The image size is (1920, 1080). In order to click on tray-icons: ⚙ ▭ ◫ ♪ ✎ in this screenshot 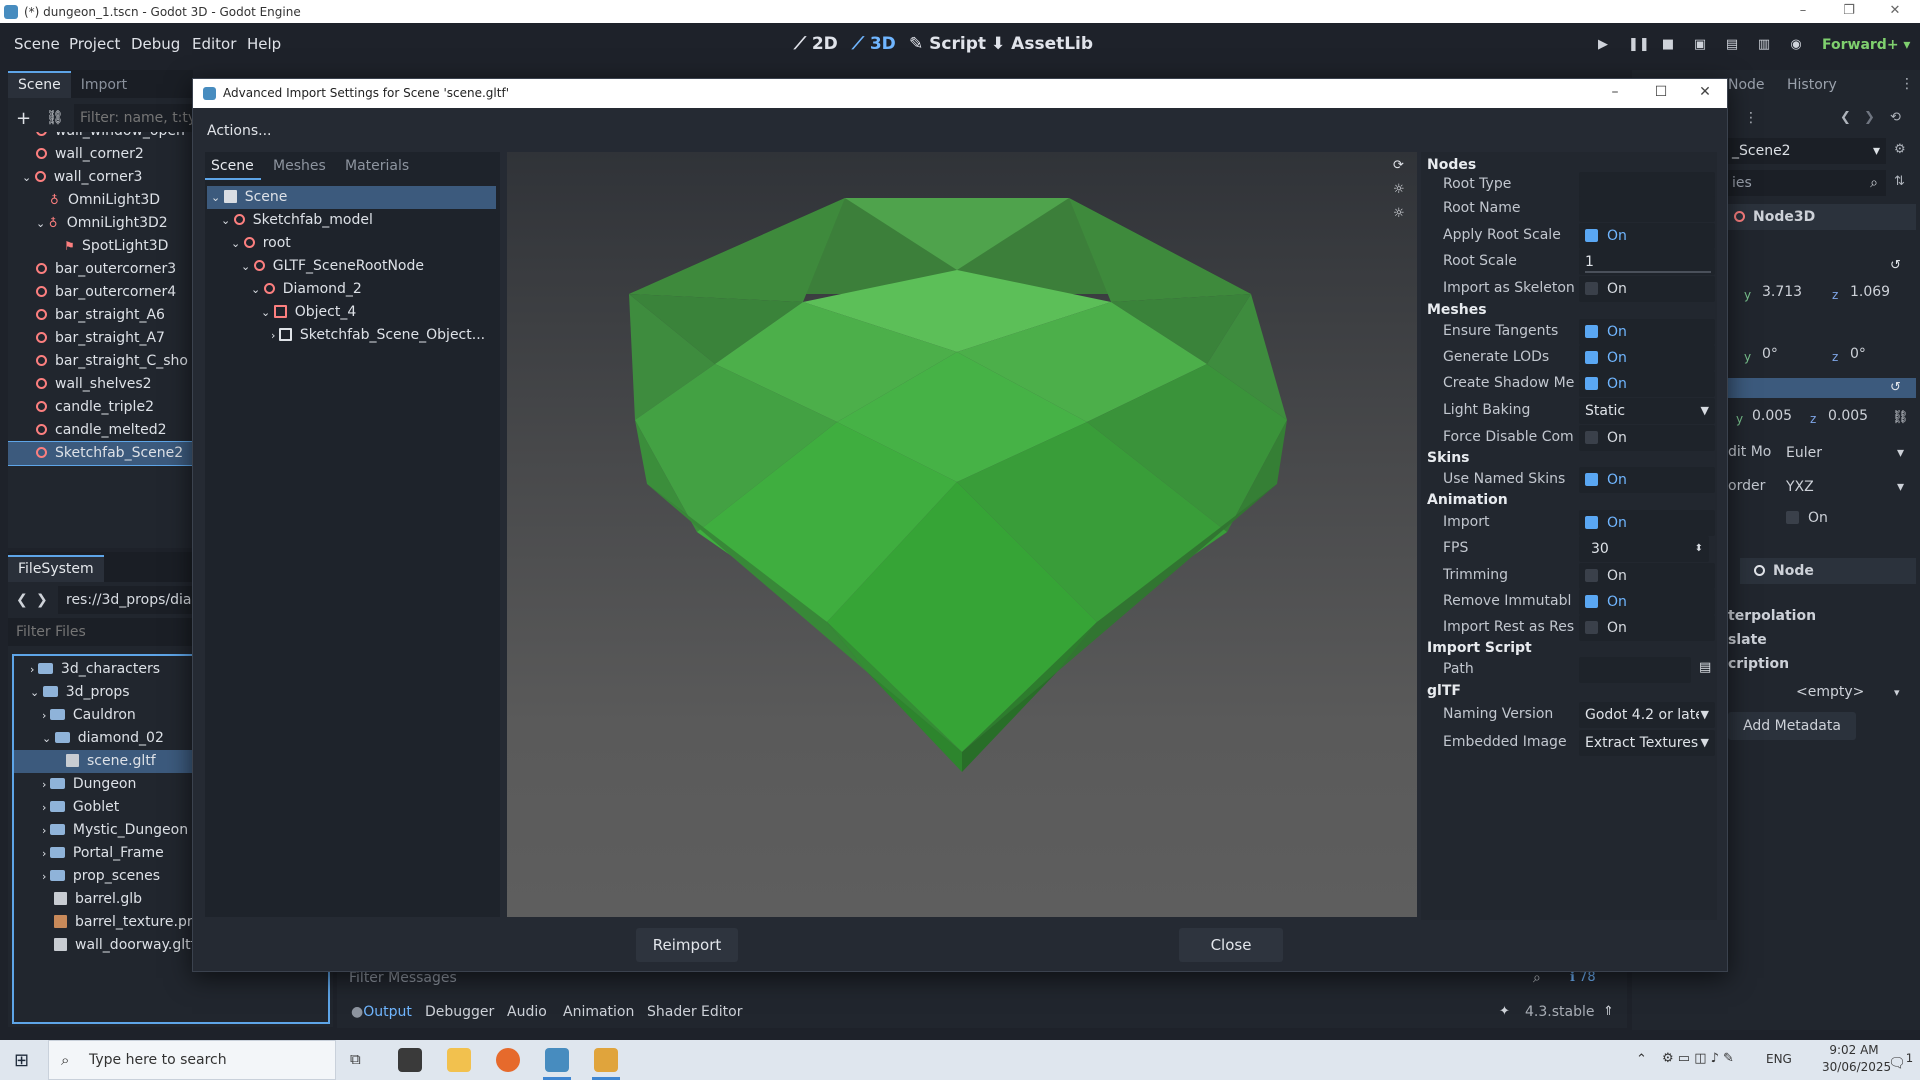, I will do `click(1698, 1058)`.